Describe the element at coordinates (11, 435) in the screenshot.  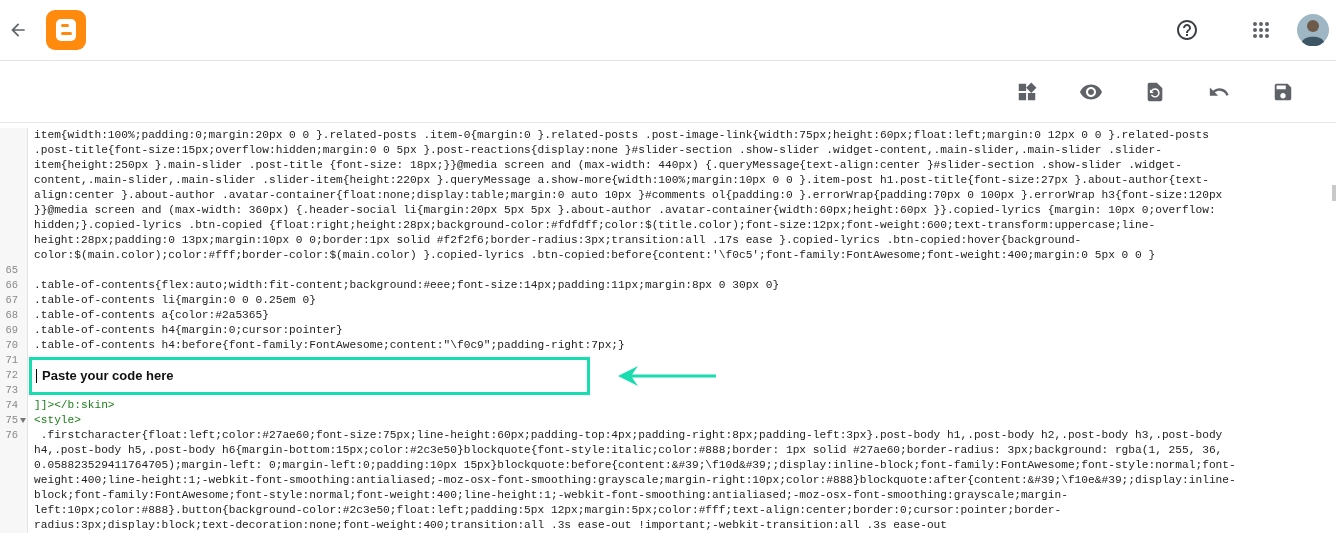
I see `line-number: 76` at that location.